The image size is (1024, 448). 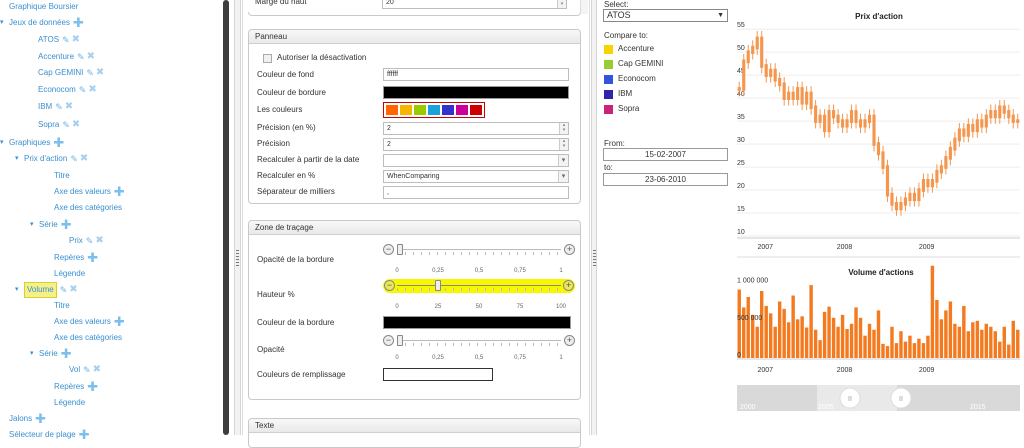 I want to click on tree-item: Axe des catégories, so click(x=88, y=338).